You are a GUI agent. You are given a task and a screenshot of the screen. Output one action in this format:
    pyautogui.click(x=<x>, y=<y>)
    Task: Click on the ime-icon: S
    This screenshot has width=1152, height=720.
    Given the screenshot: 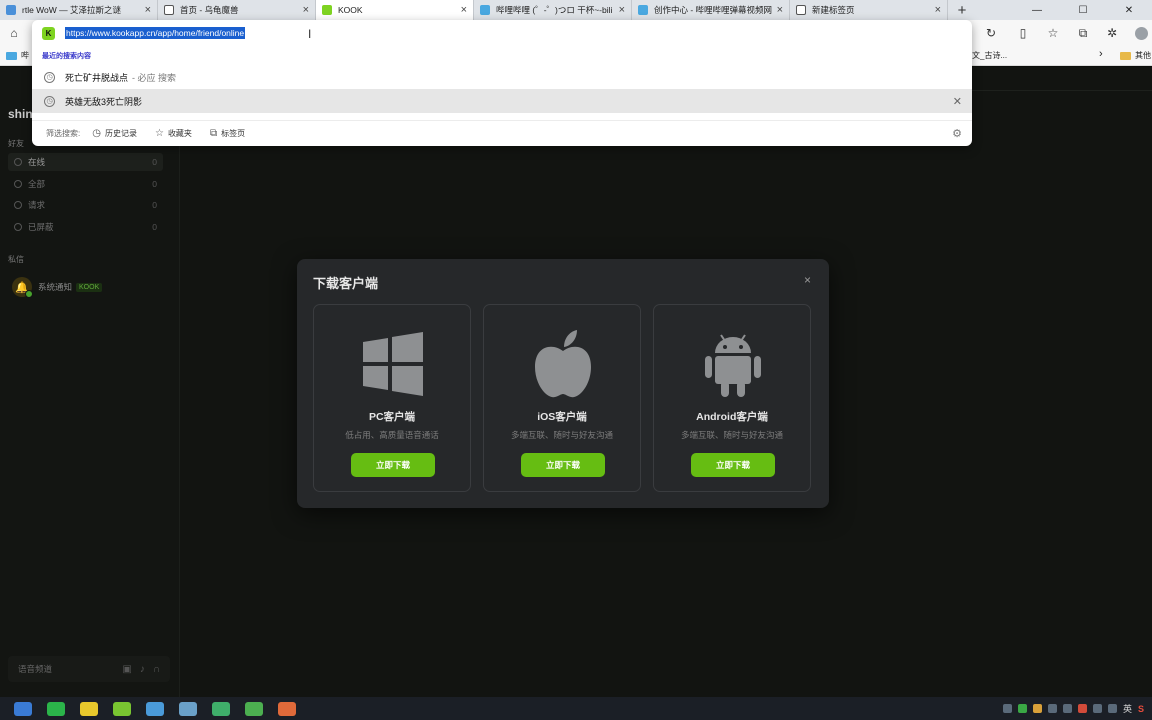 What is the action you would take?
    pyautogui.click(x=1141, y=709)
    